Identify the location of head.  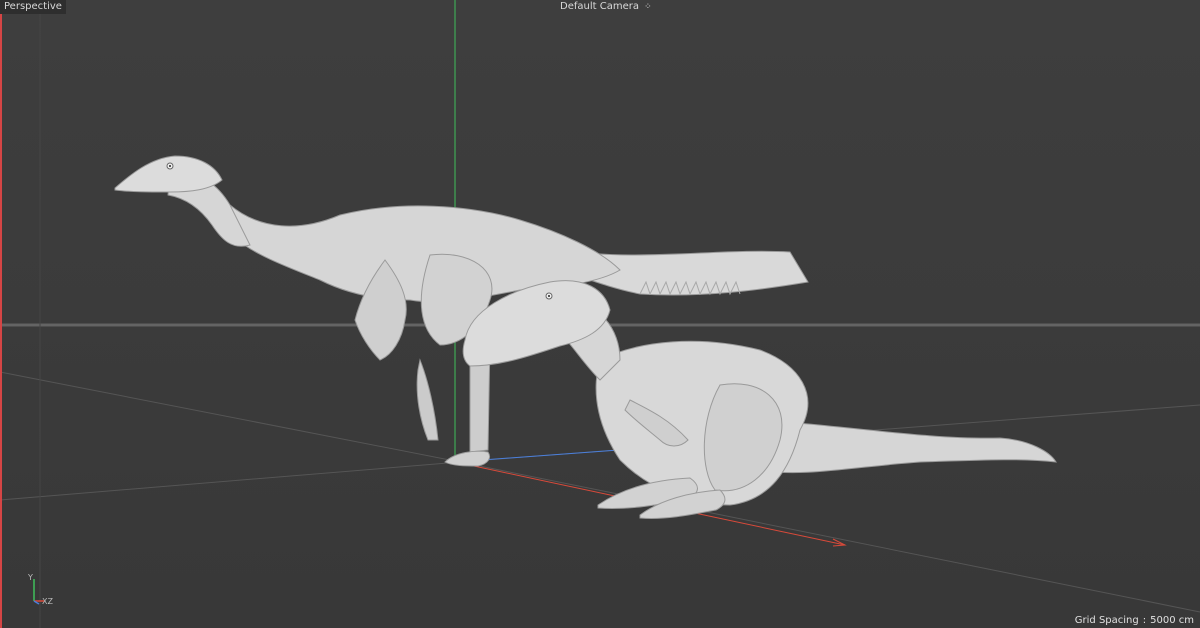
(168, 174).